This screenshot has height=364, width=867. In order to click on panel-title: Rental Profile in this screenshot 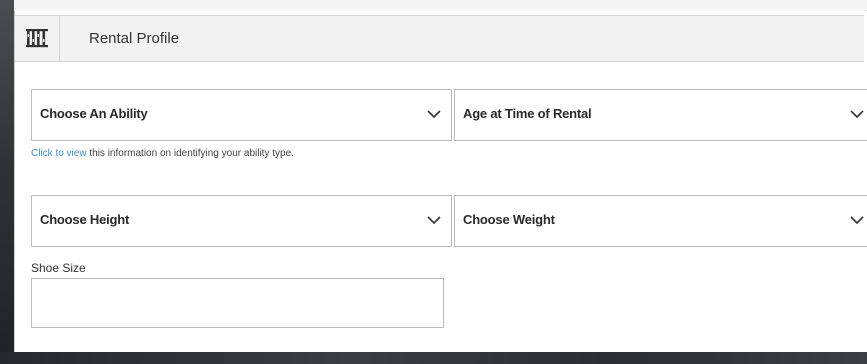, I will do `click(134, 38)`.